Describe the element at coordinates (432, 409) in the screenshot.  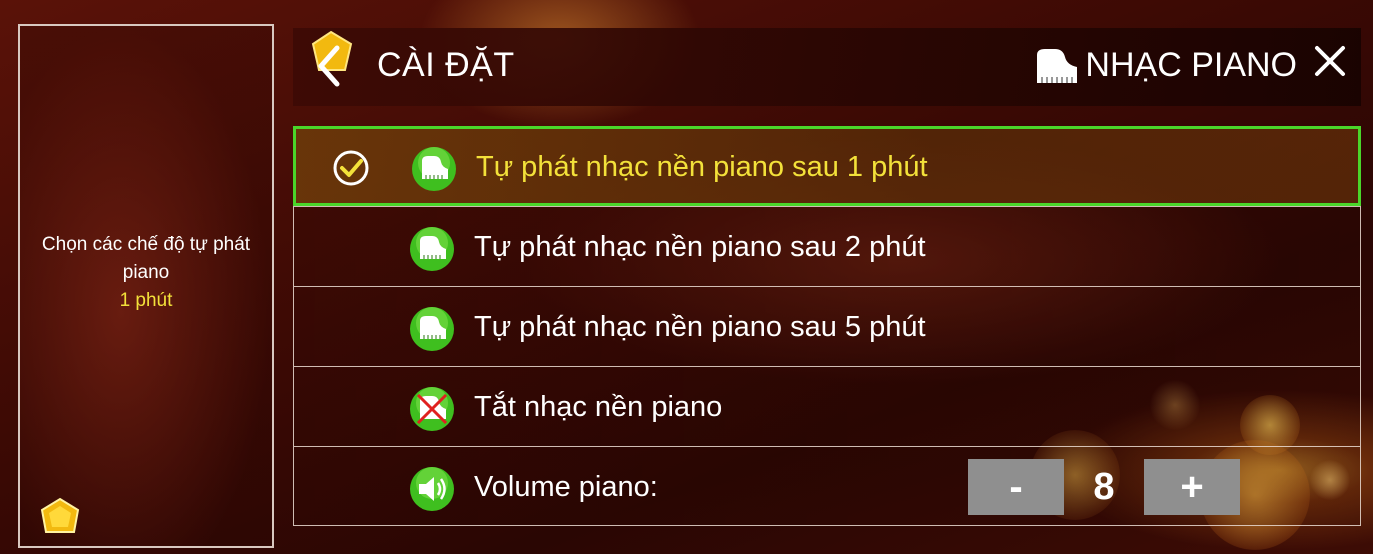
I see `piano-off-icon` at that location.